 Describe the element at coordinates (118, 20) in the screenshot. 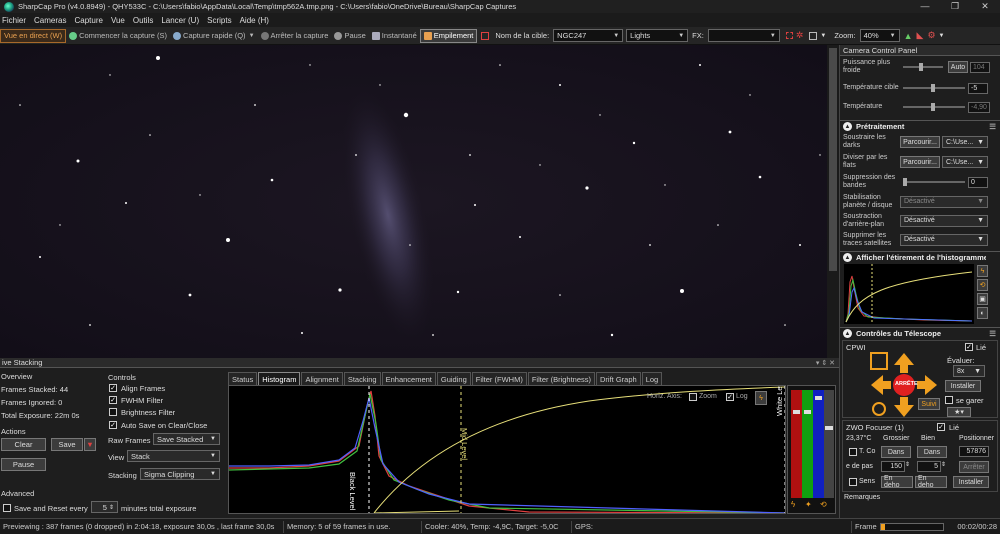

I see `menu-vue: Vue` at that location.